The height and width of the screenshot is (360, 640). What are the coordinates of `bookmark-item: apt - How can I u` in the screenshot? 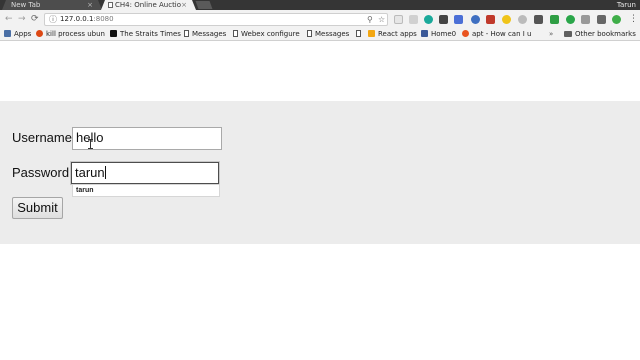 It's located at (496, 34).